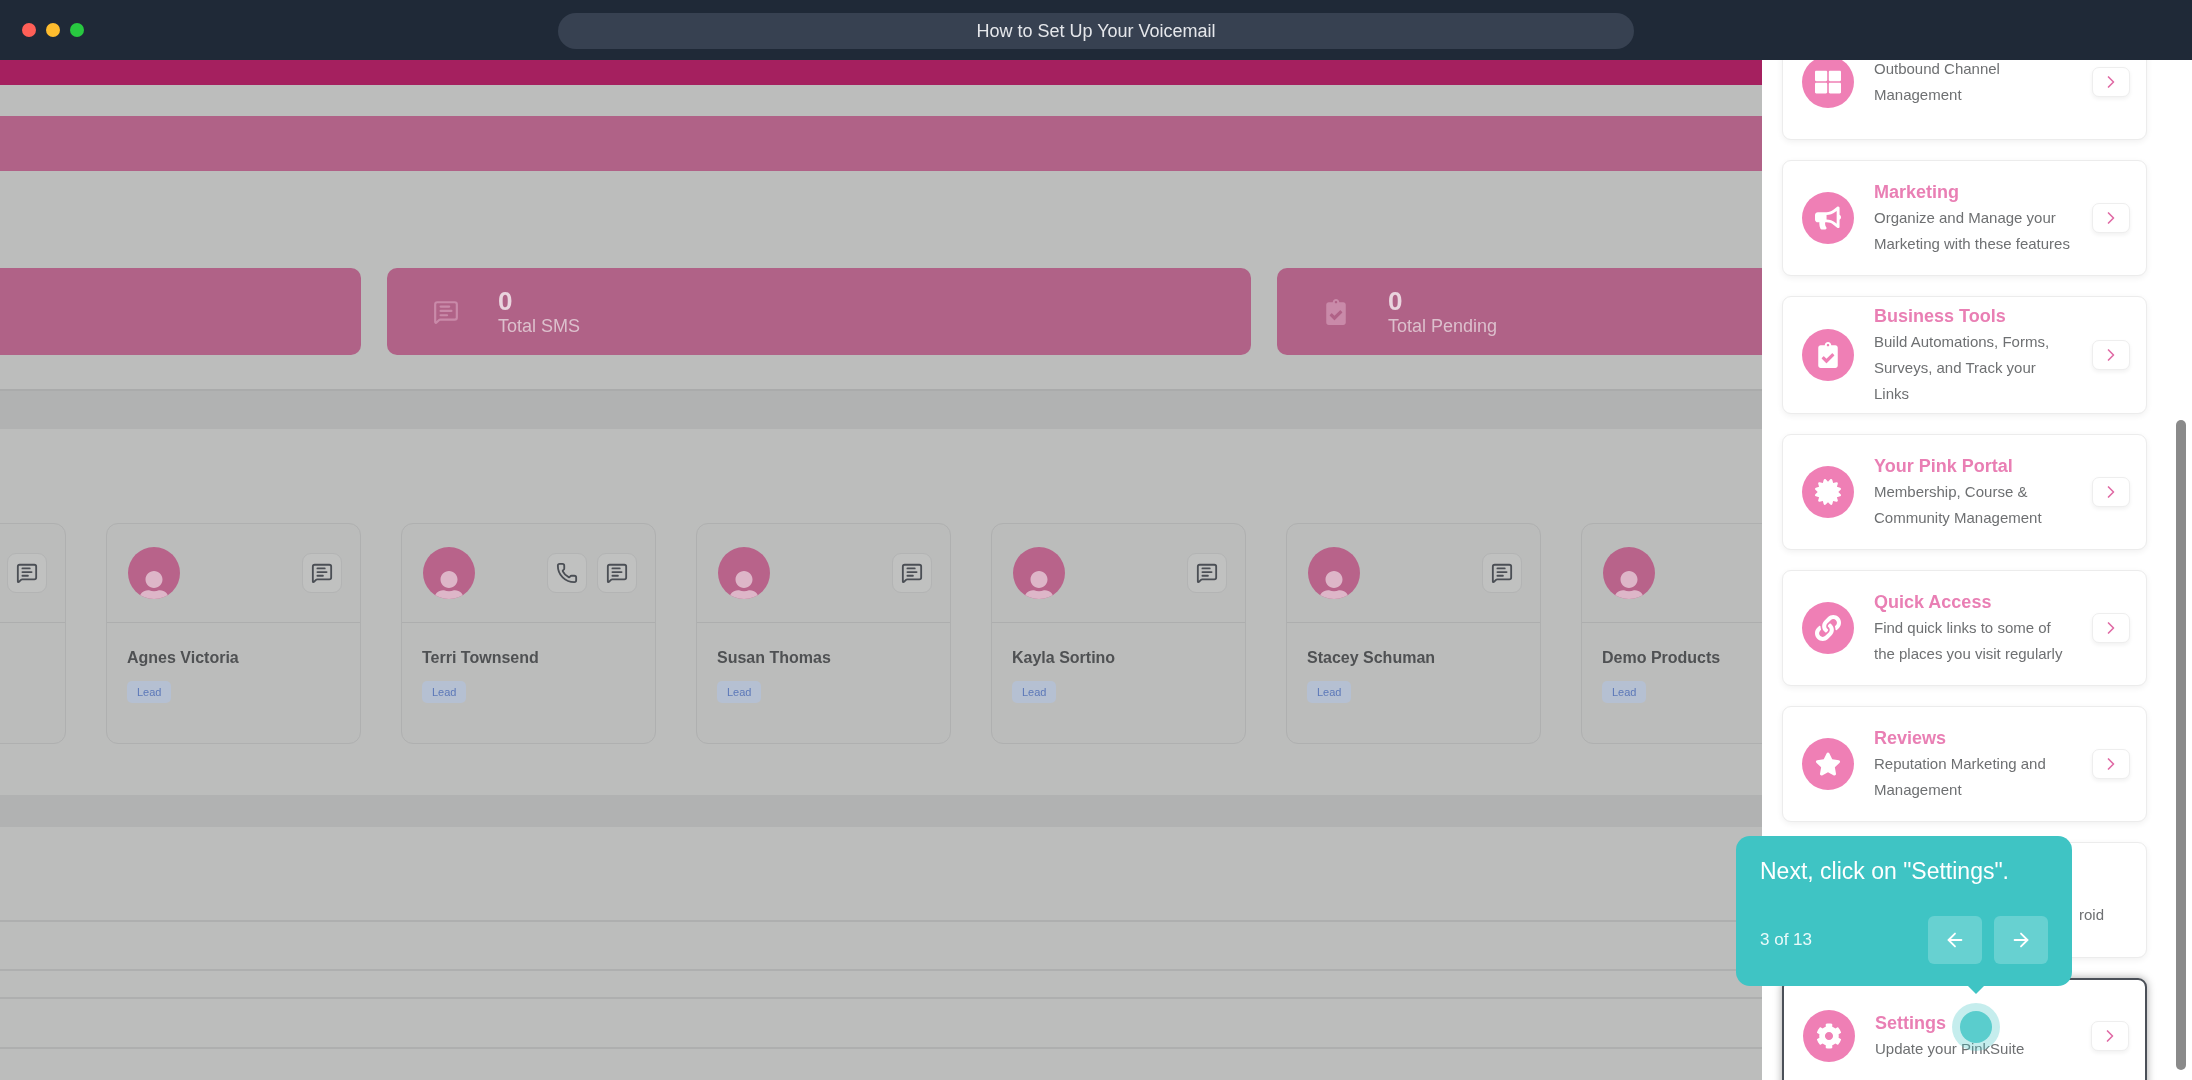 The image size is (2192, 1080). I want to click on contact-name: Kayla Sortino, so click(1064, 658).